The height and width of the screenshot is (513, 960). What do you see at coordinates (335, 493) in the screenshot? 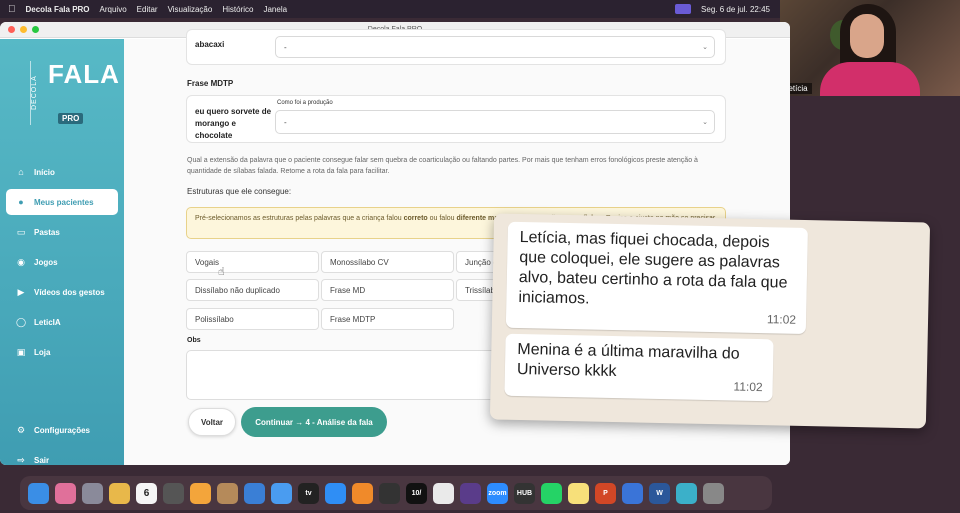
I see `appstore-icon` at bounding box center [335, 493].